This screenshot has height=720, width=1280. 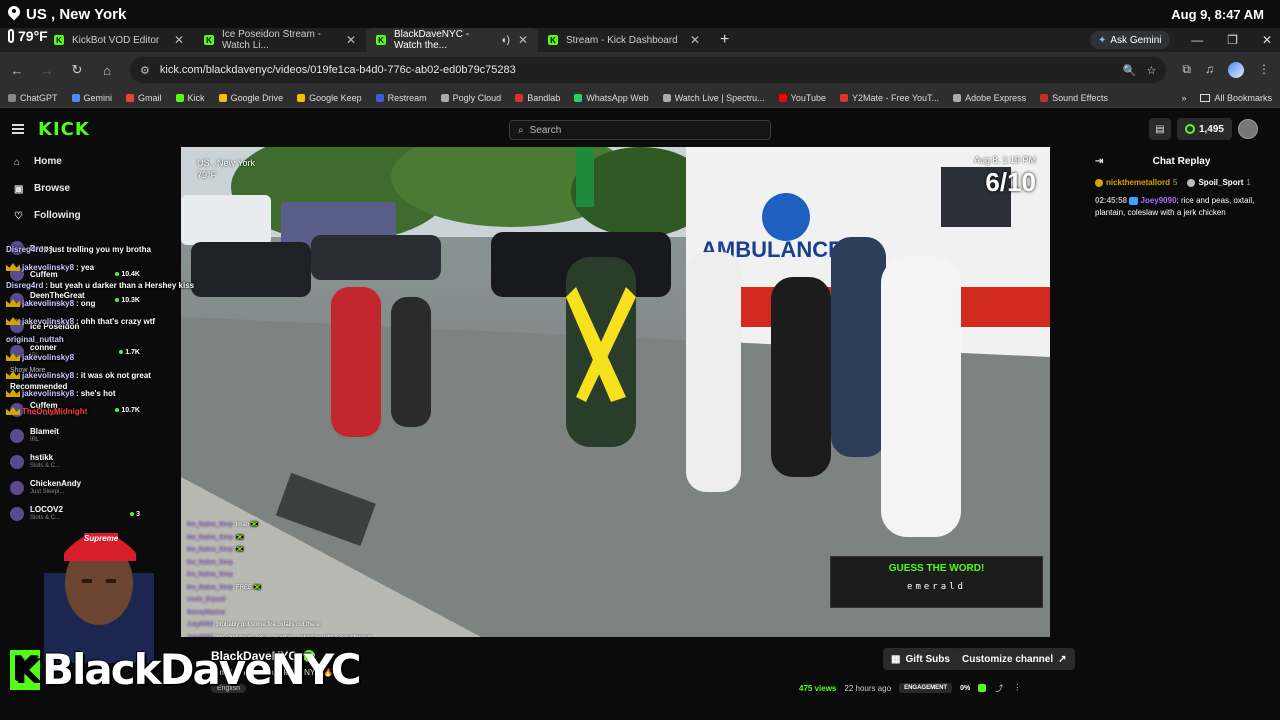 I want to click on clip-icon, so click(x=982, y=688).